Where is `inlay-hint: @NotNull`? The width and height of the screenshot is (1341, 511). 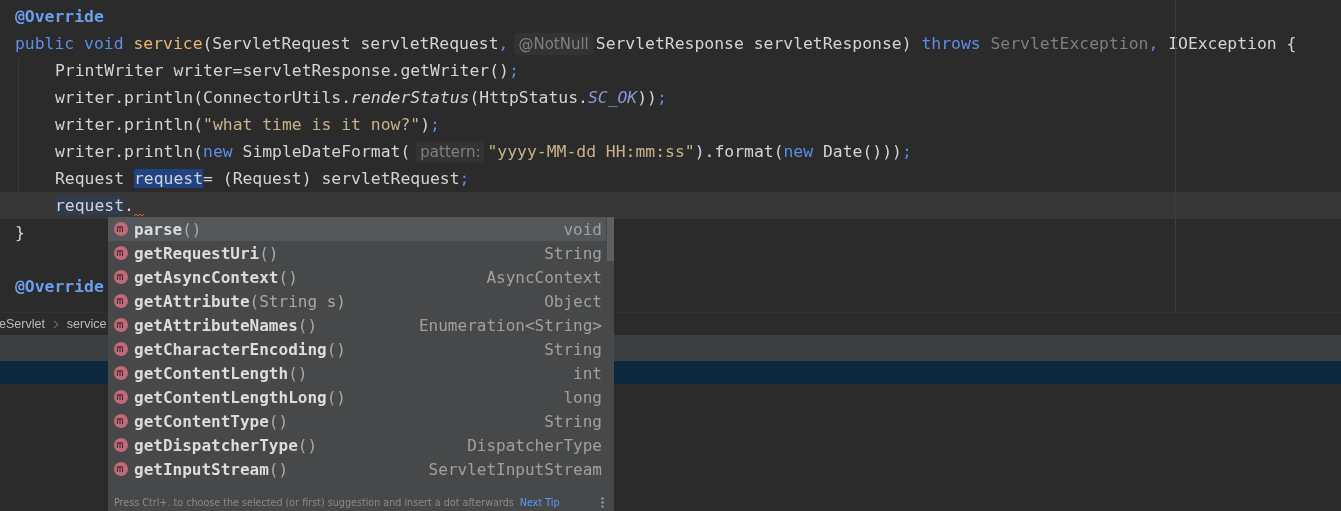 inlay-hint: @NotNull is located at coordinates (553, 43).